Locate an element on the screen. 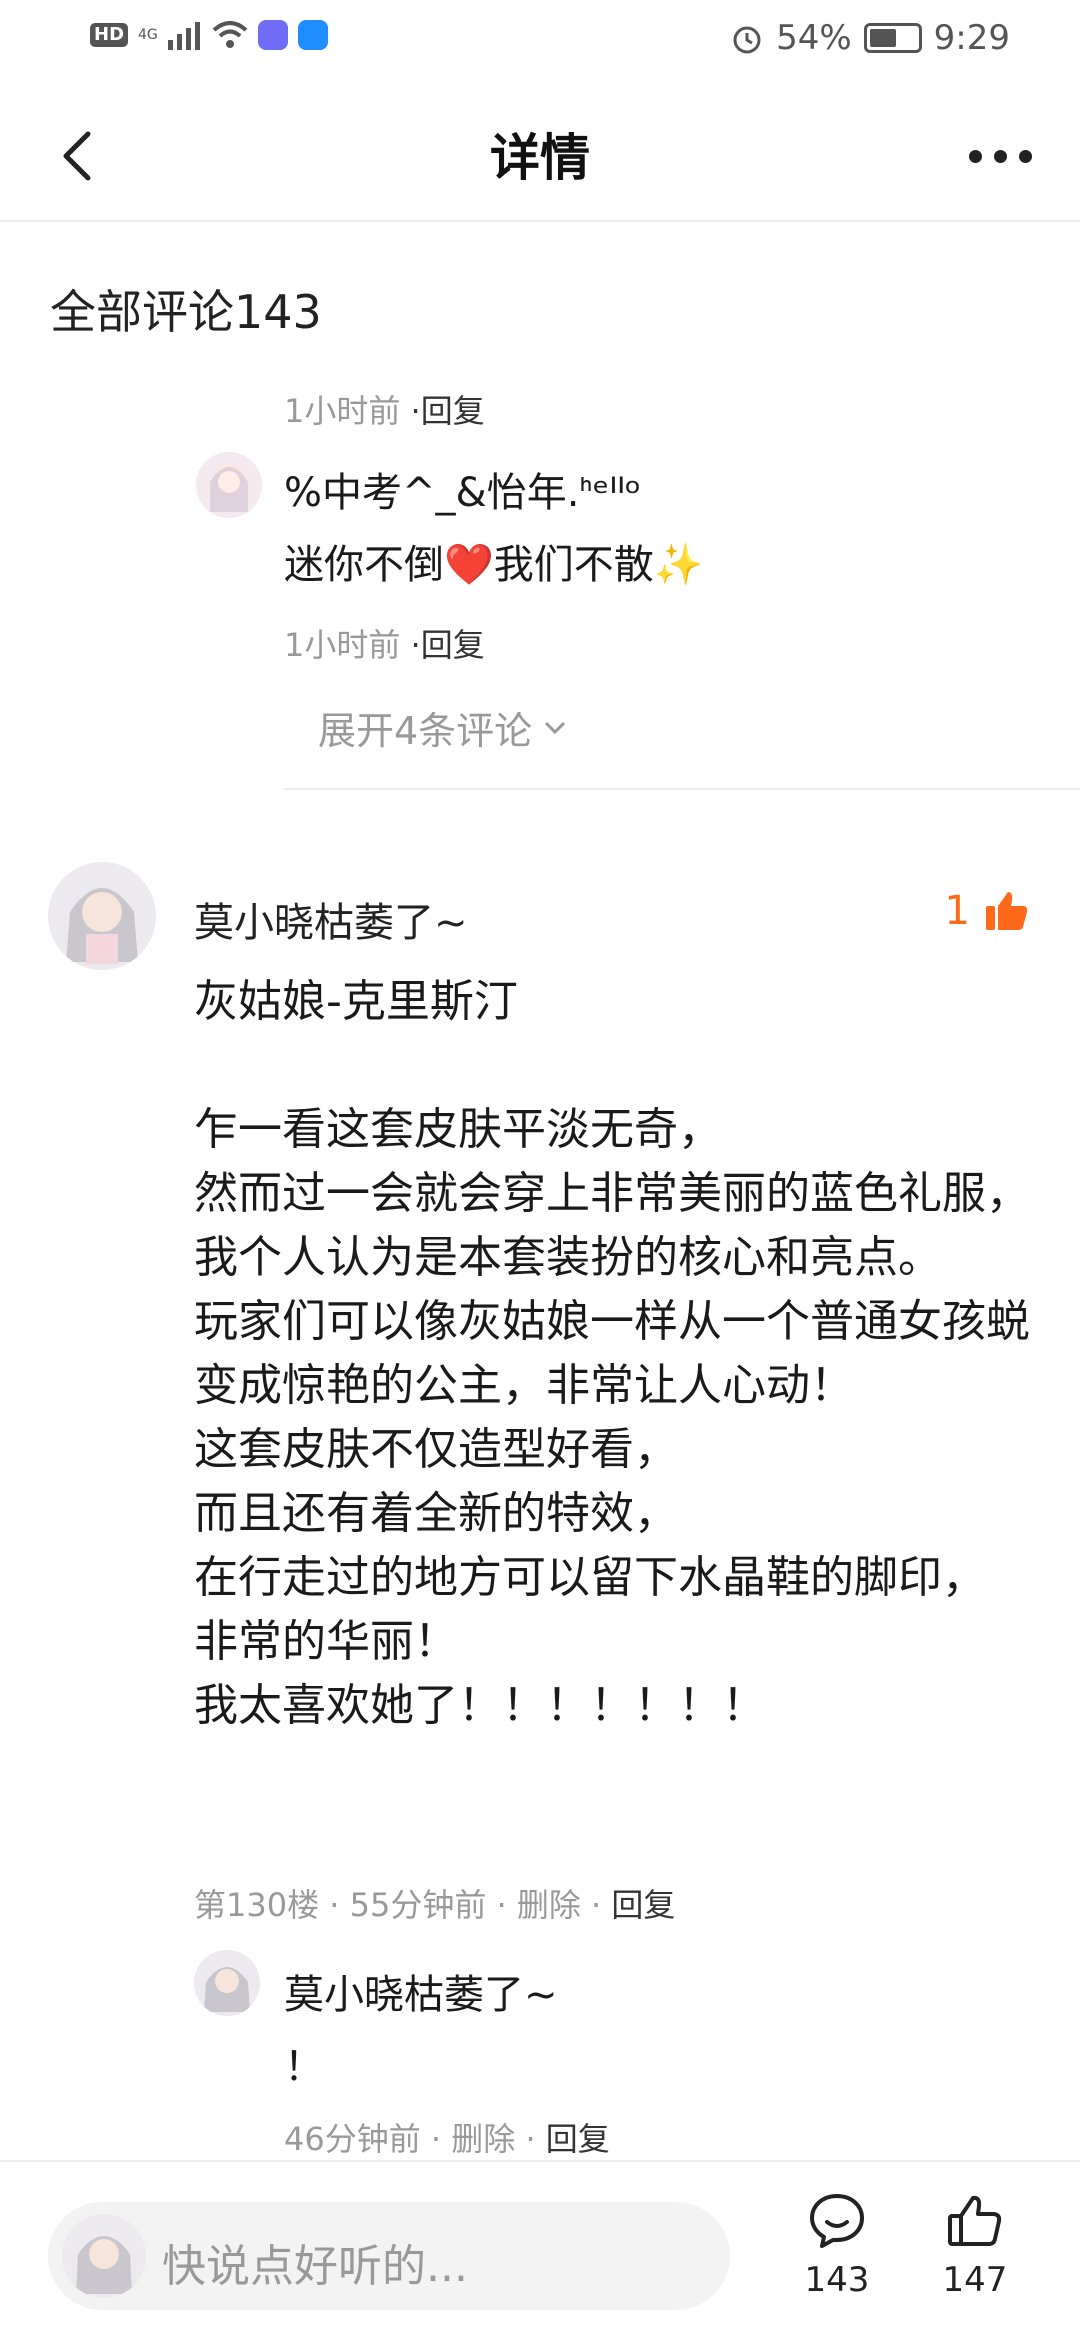 The height and width of the screenshot is (2340, 1080). alarm-icon is located at coordinates (747, 40).